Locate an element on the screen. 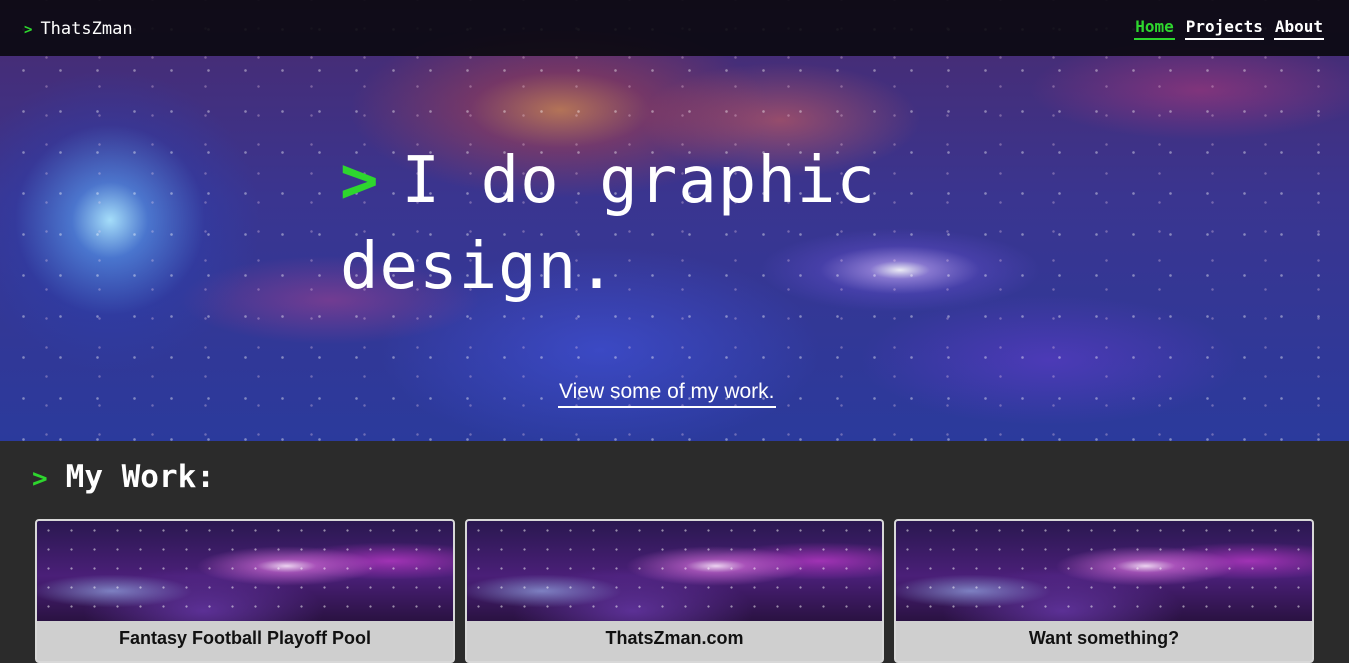  project-card-title: Want something? is located at coordinates (1104, 638).